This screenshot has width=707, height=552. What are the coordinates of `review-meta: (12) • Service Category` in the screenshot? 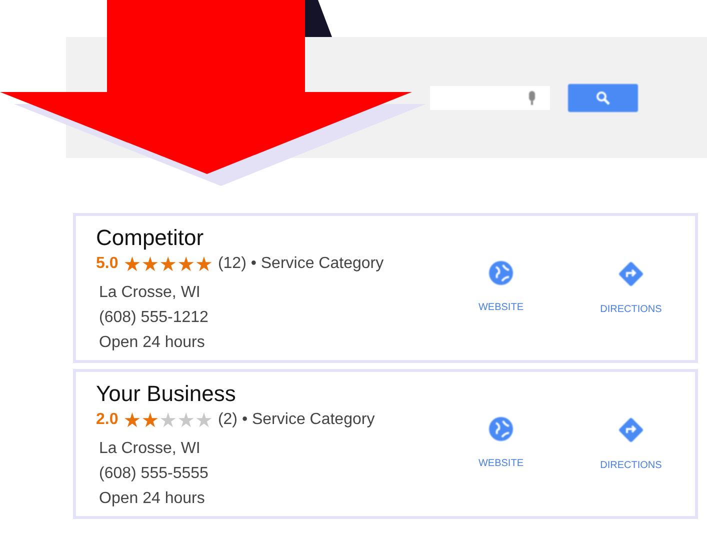 It's located at (301, 264).